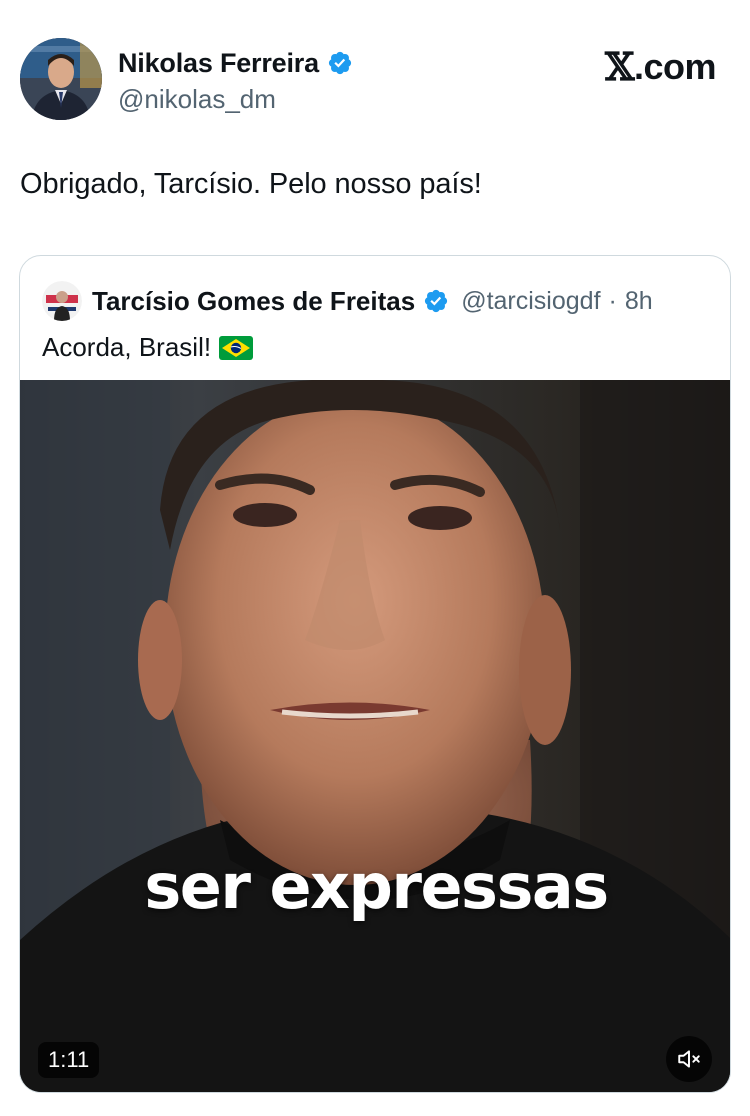 This screenshot has width=750, height=1116. Describe the element at coordinates (235, 80) in the screenshot. I see `author-info: Nikolas Ferreira @nikolas_dm` at that location.